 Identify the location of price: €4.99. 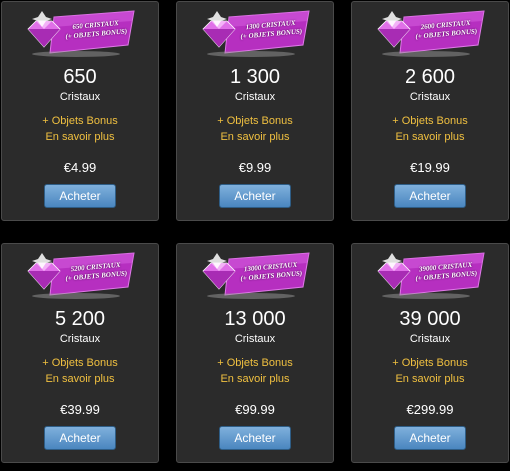
(80, 167).